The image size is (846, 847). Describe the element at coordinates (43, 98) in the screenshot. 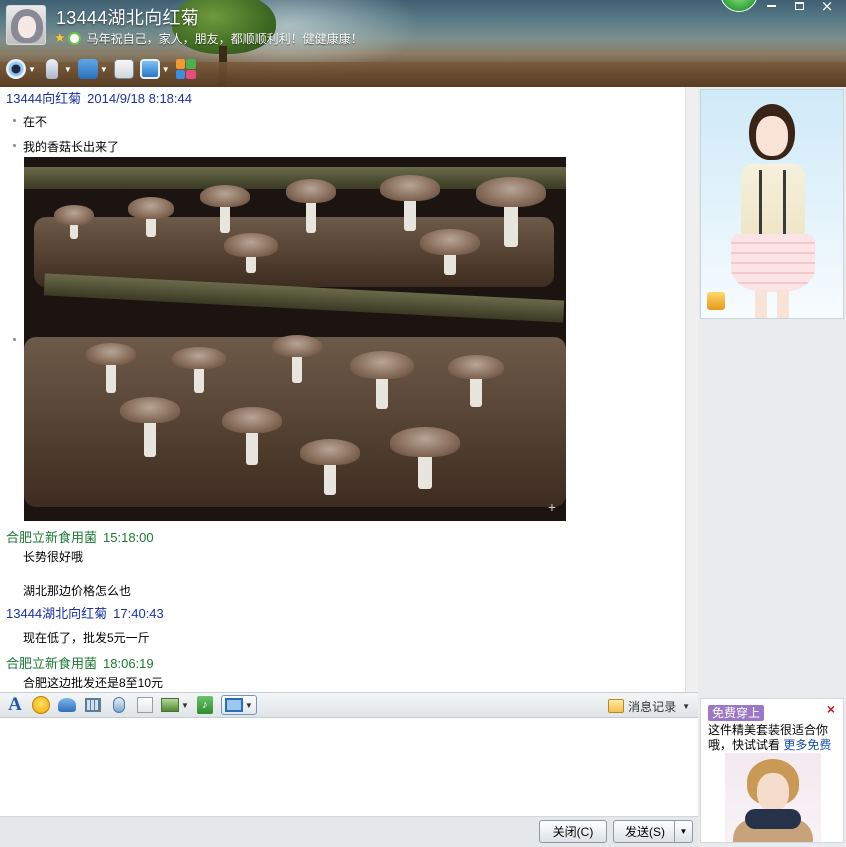

I see `message-sender: 13444向红菊` at that location.